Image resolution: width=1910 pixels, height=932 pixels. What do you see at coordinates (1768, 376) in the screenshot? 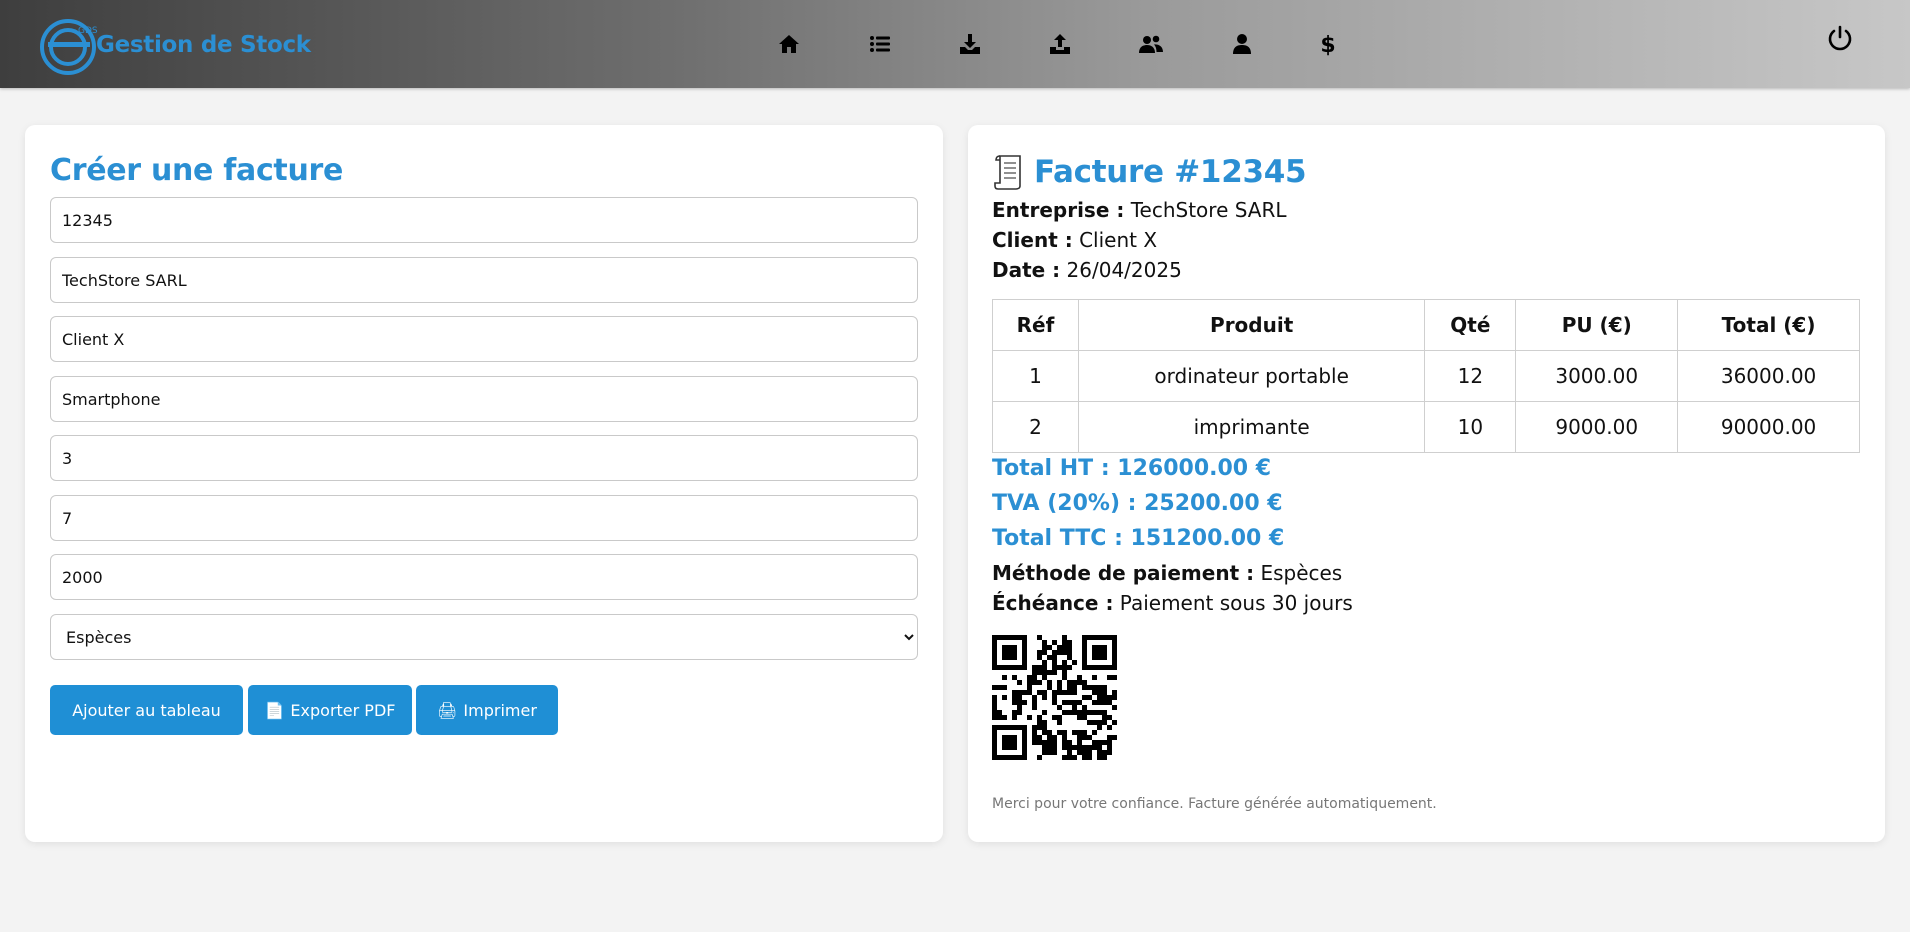
I see `cell-total: 36000.00` at bounding box center [1768, 376].